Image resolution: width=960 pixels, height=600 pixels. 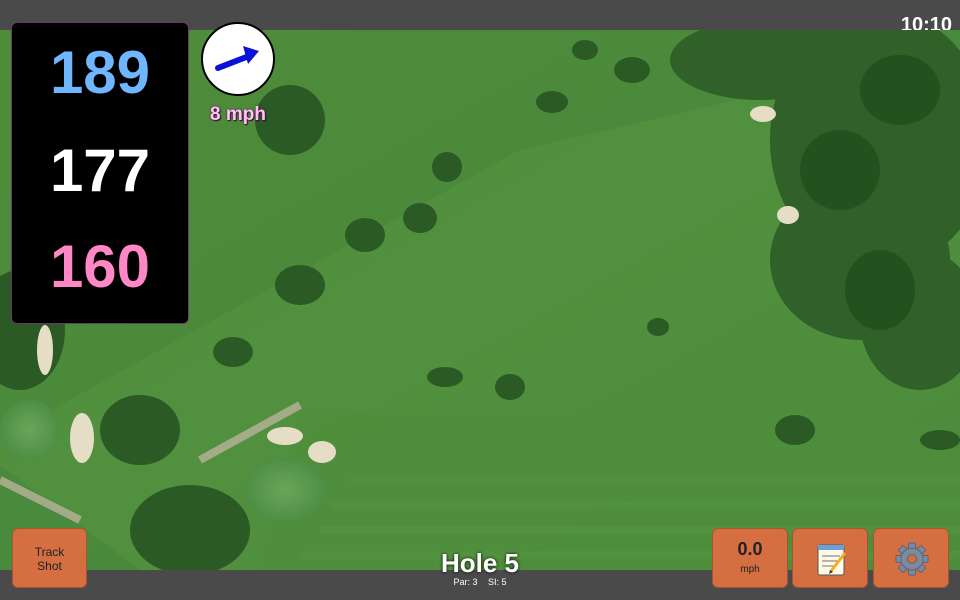 I want to click on front-distance: 160, so click(x=100, y=266).